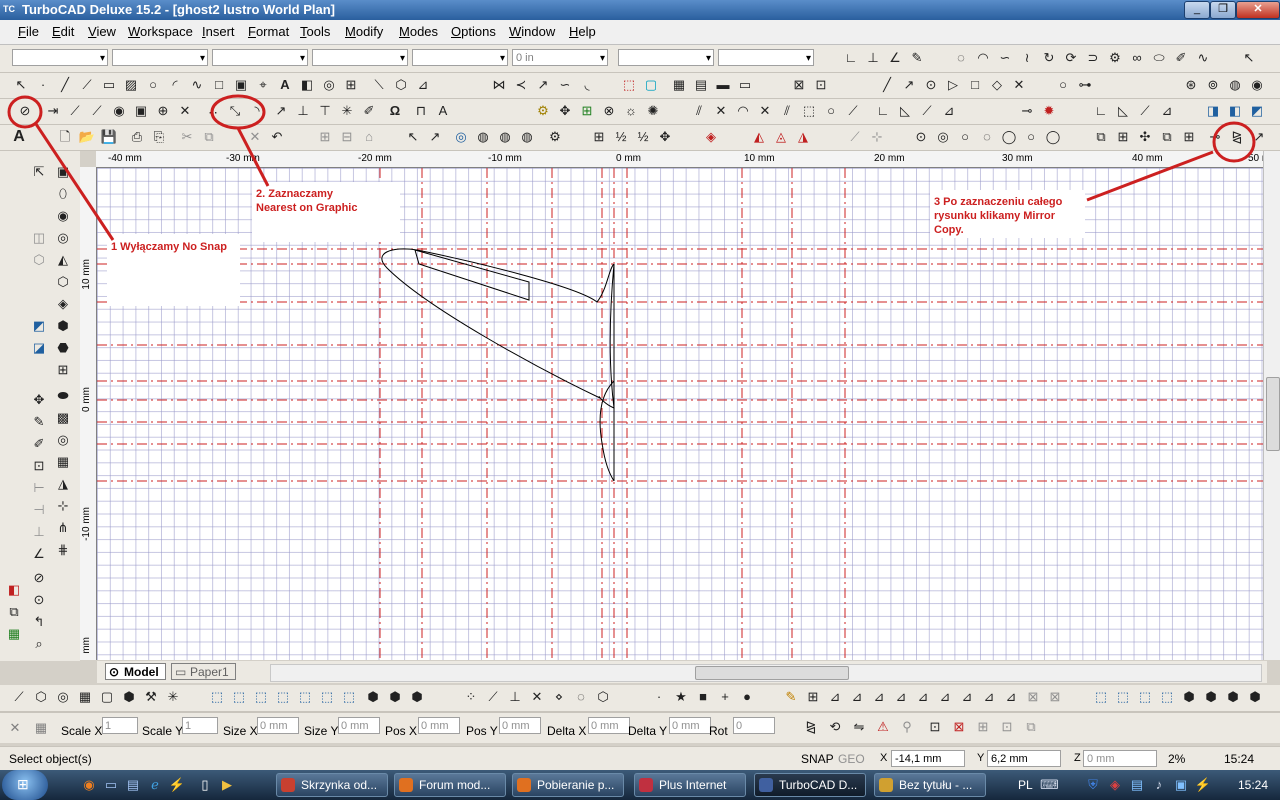 This screenshot has width=1280, height=800. What do you see at coordinates (1049, 58) in the screenshot?
I see `rotate-icon: ↻` at bounding box center [1049, 58].